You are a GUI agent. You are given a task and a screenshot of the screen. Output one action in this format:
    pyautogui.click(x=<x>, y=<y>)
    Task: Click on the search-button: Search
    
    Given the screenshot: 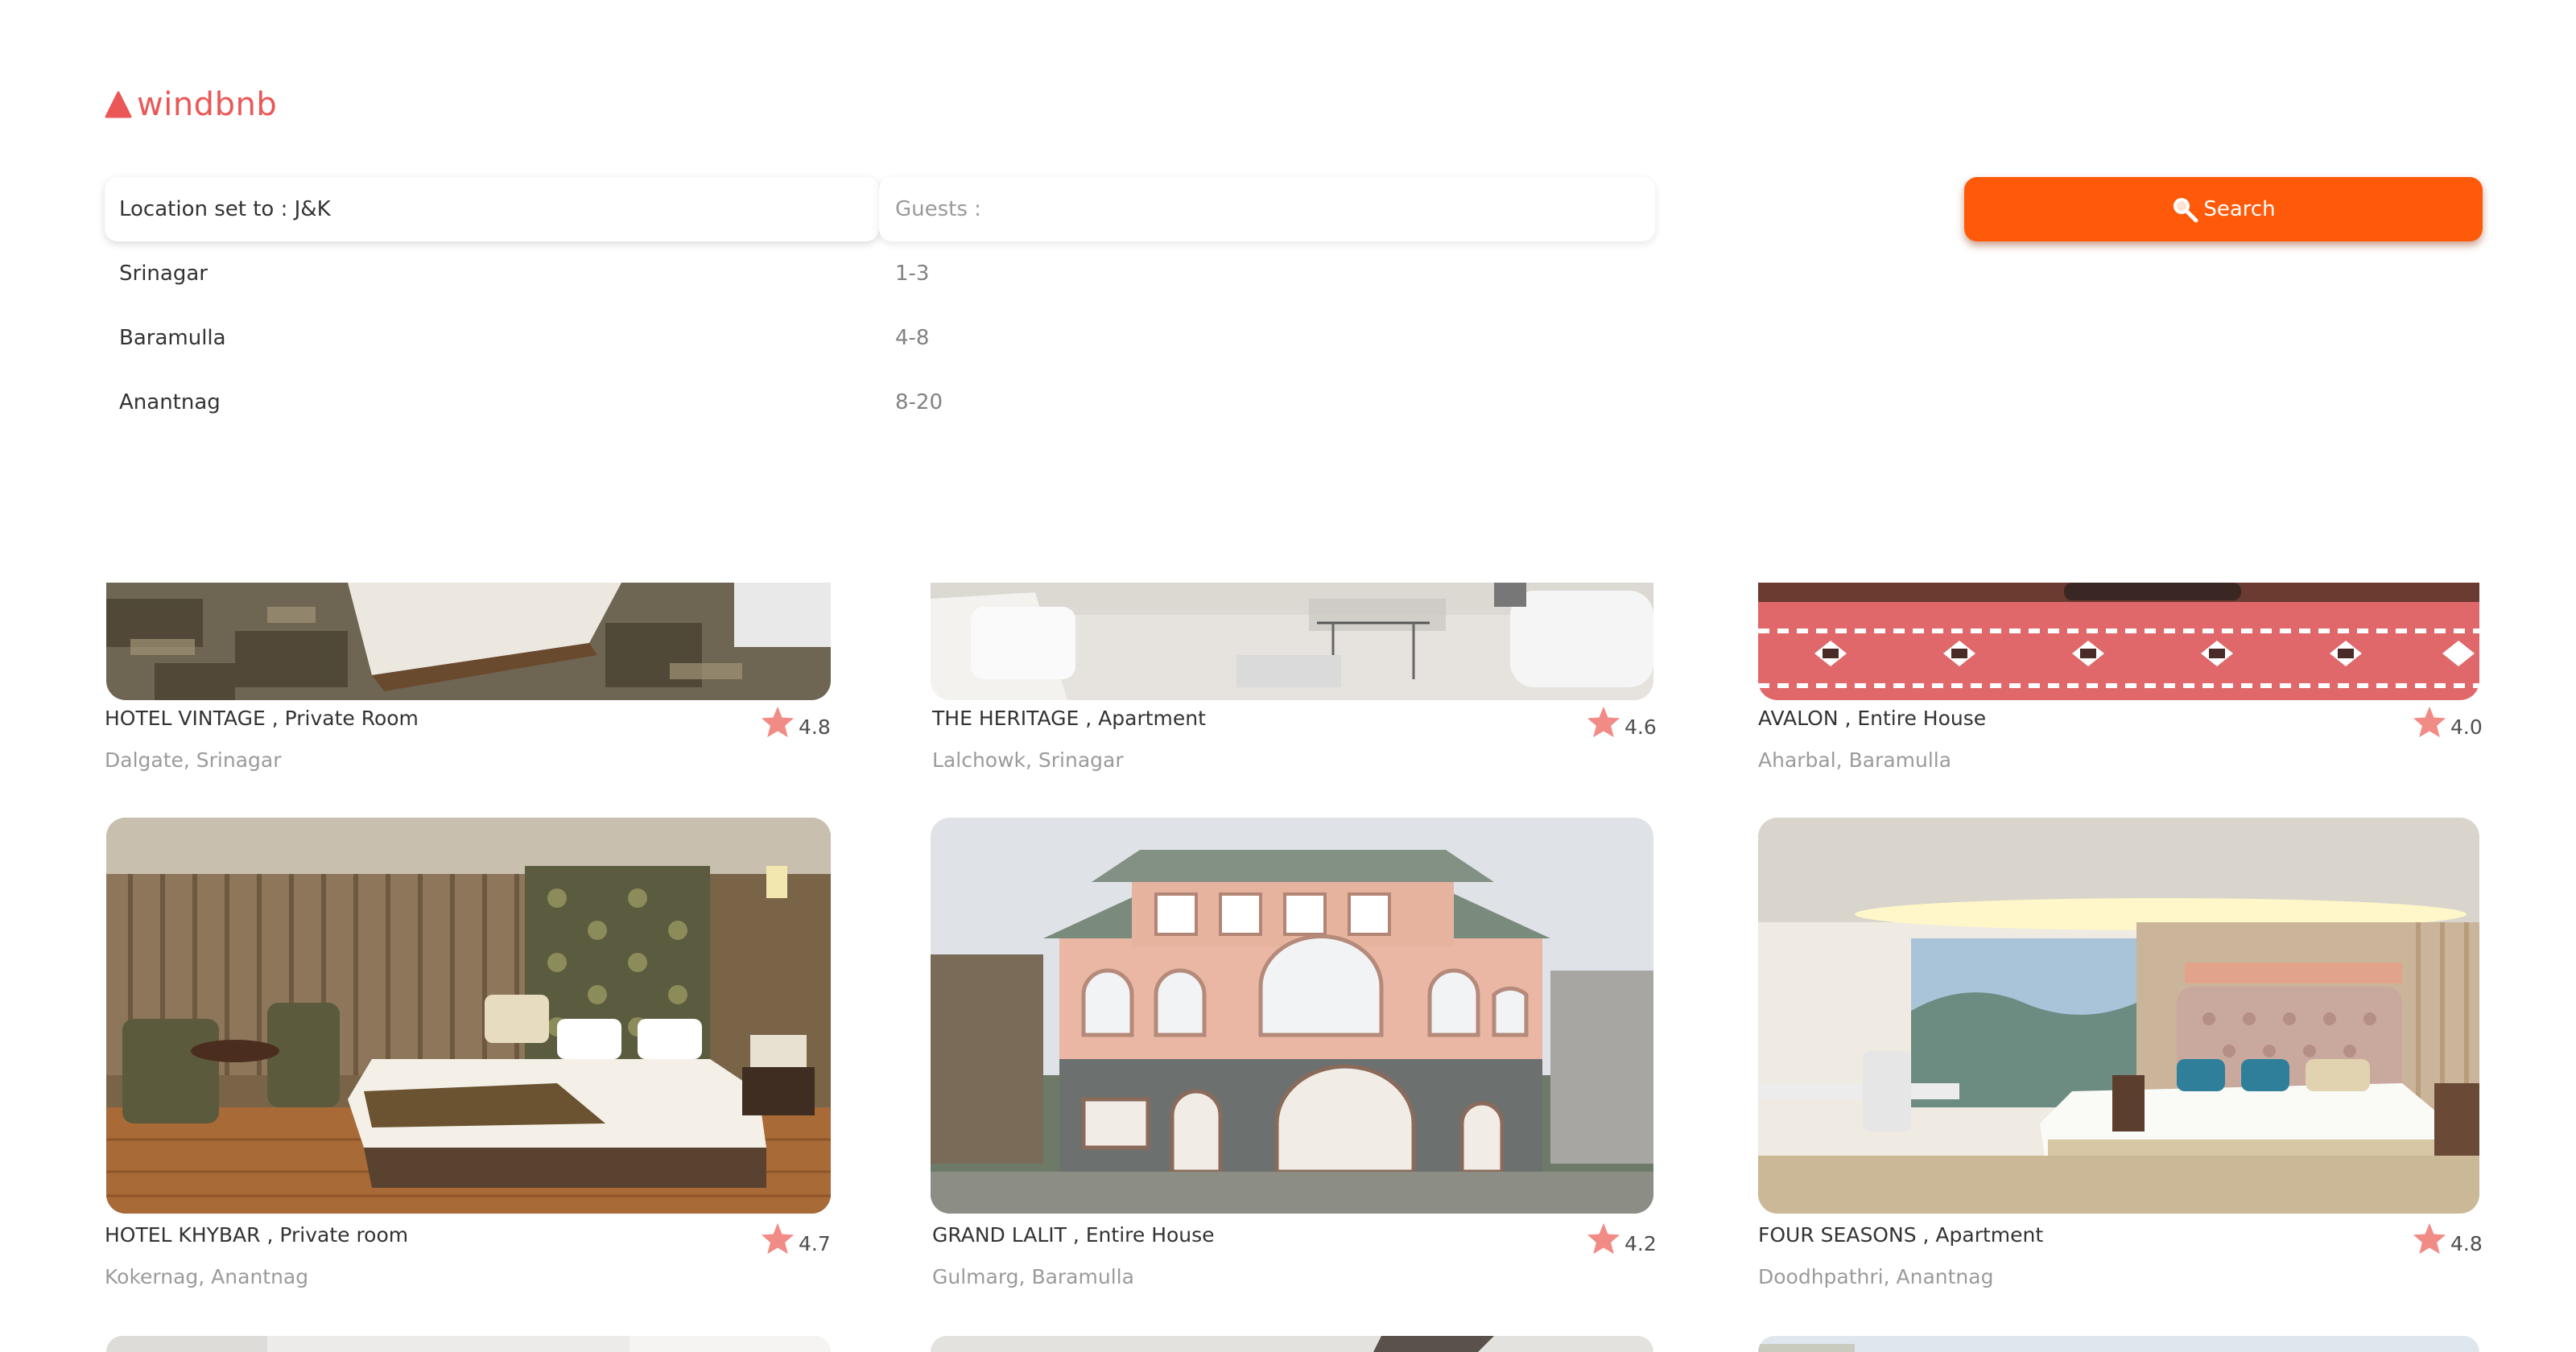 What is the action you would take?
    pyautogui.click(x=2223, y=209)
    